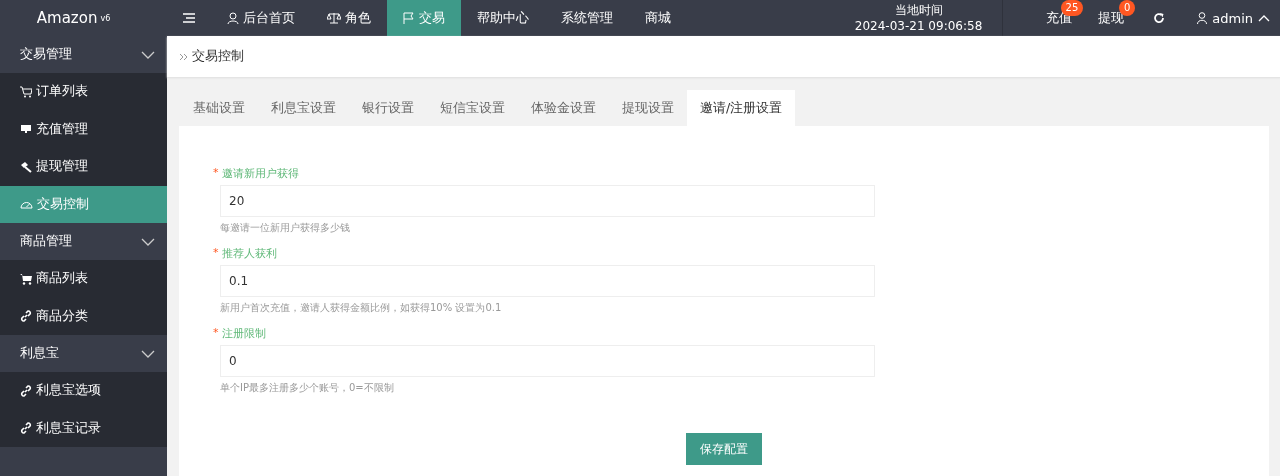  I want to click on input-field: 20, so click(547, 201).